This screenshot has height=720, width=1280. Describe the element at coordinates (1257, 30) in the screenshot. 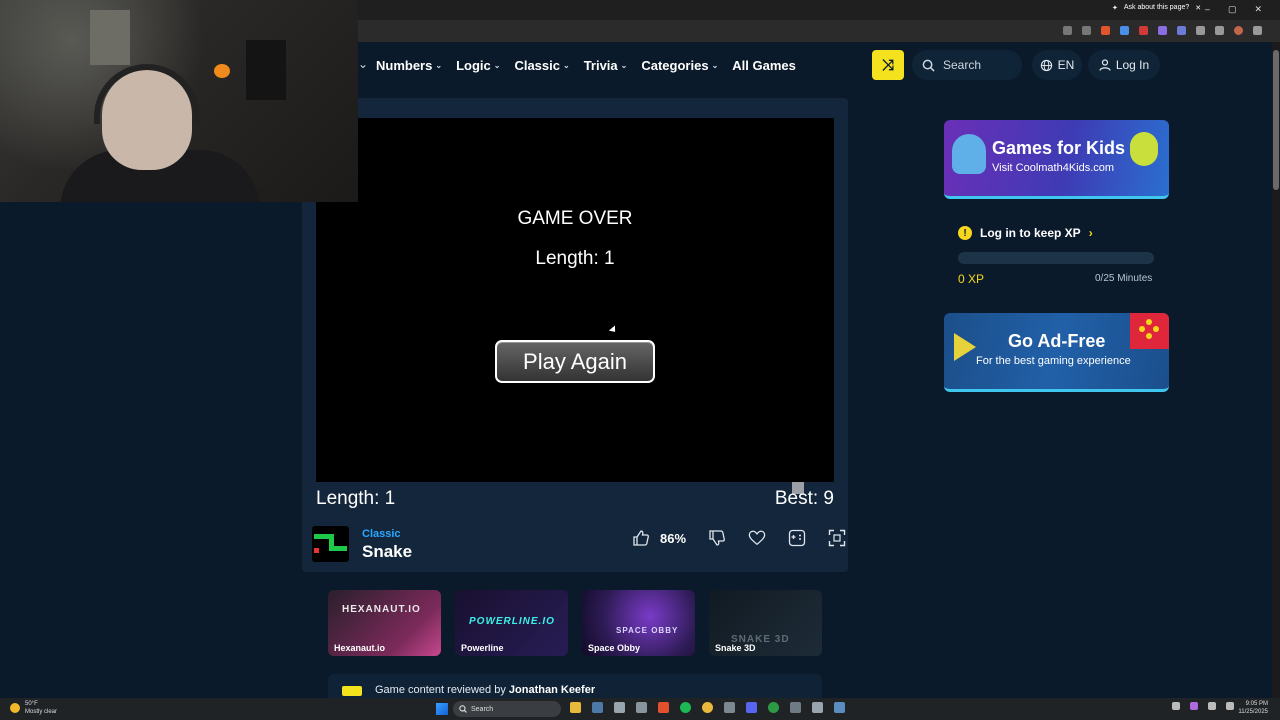

I see `menu-icon` at that location.